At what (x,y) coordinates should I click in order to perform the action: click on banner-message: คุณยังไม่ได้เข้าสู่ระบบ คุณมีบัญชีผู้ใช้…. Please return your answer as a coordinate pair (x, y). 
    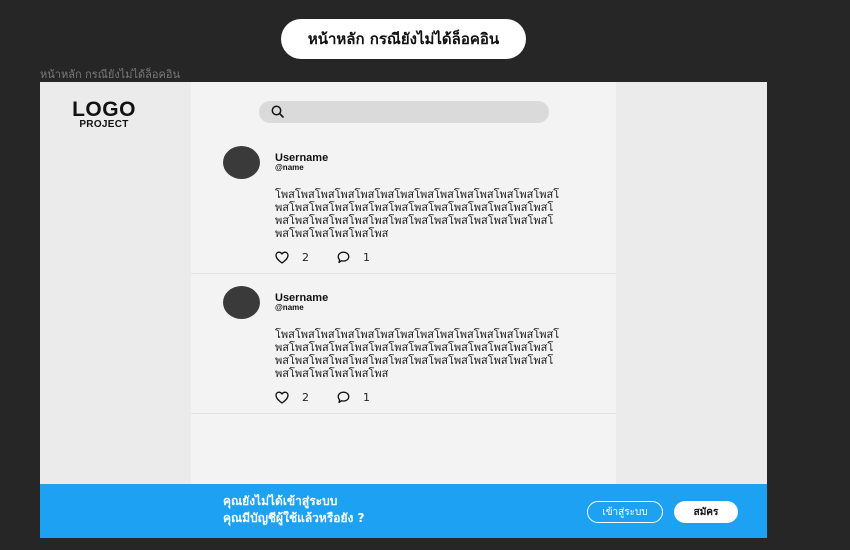
    Looking at the image, I should click on (294, 510).